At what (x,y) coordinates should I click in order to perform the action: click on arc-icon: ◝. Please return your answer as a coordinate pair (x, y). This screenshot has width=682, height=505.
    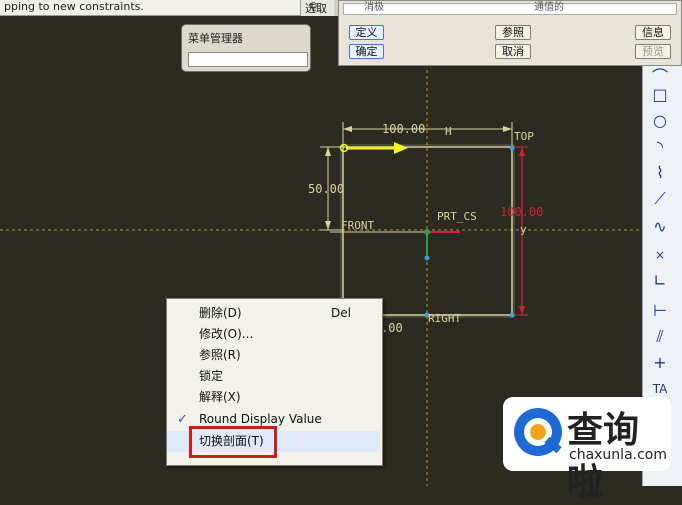
    Looking at the image, I should click on (660, 147).